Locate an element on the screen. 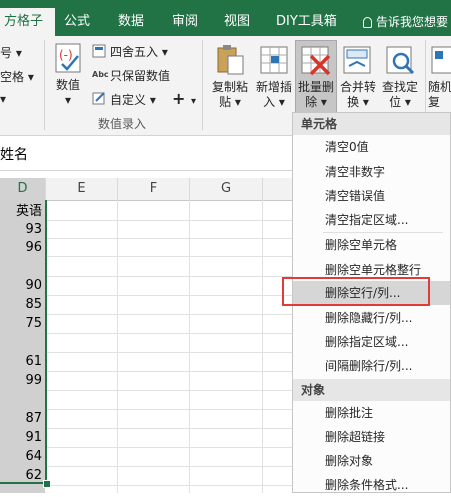  partial-button-3: ▾ is located at coordinates (3, 99).